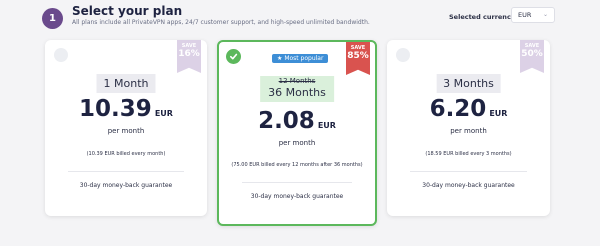 The image size is (600, 246). Describe the element at coordinates (233, 56) in the screenshot. I see `check-icon` at that location.